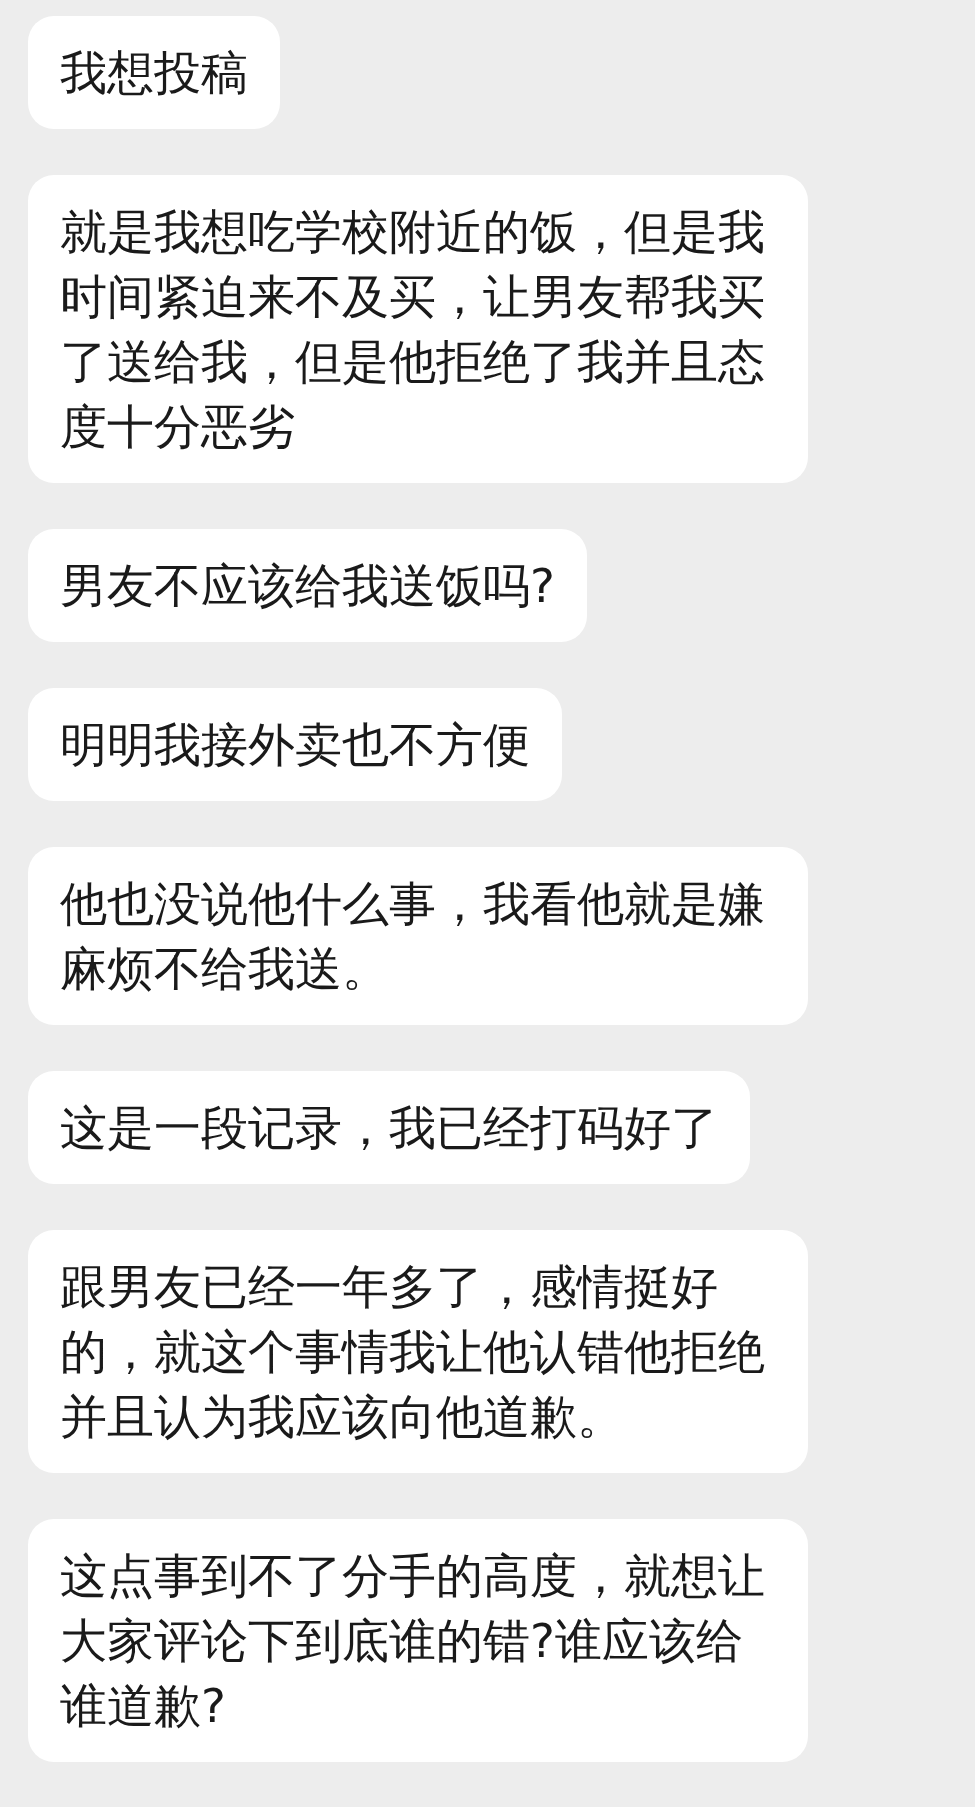  I want to click on message-bubble: 男友不应该给我送饭吗?, so click(307, 585).